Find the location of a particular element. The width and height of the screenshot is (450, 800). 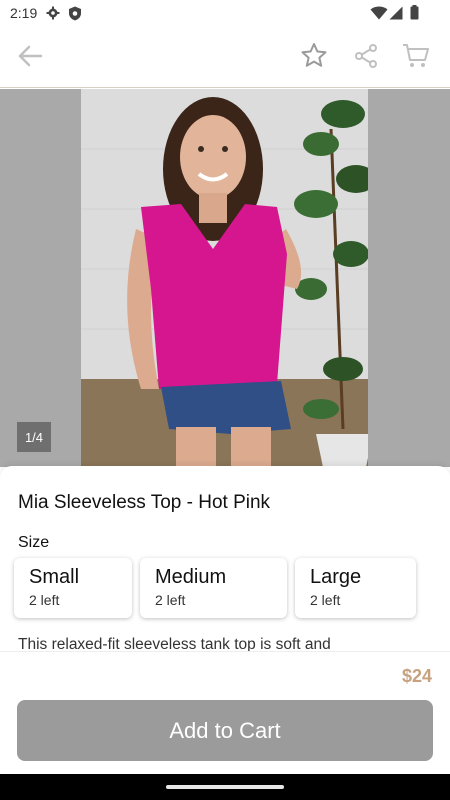

add-to-cart-button: Add to Cart is located at coordinates (225, 730).